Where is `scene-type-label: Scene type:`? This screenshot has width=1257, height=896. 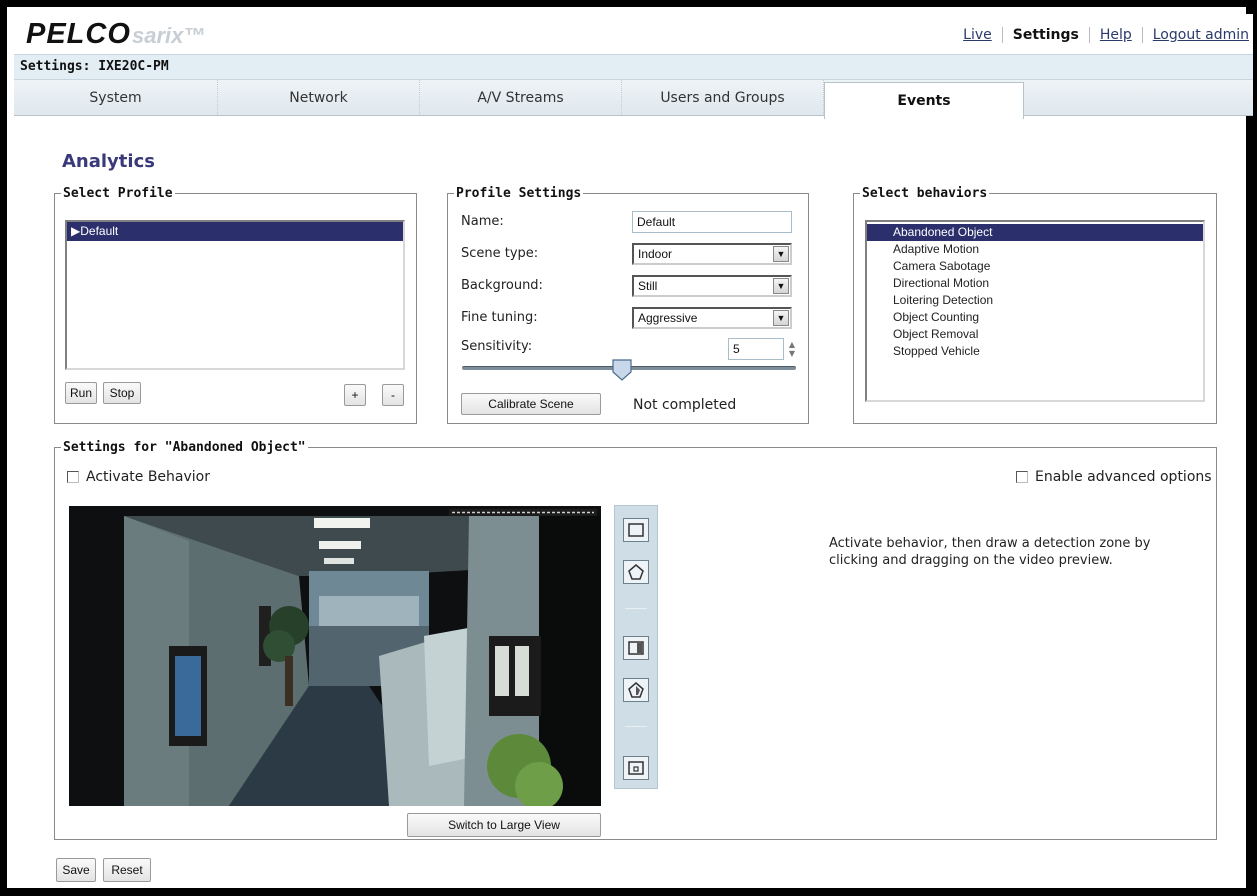
scene-type-label: Scene type: is located at coordinates (500, 253).